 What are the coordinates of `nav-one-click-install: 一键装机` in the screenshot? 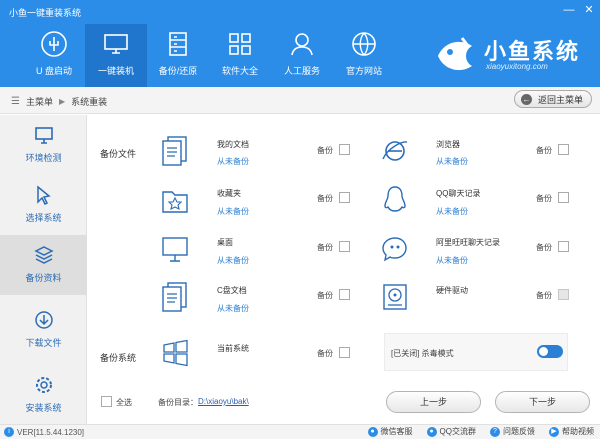 It's located at (116, 55).